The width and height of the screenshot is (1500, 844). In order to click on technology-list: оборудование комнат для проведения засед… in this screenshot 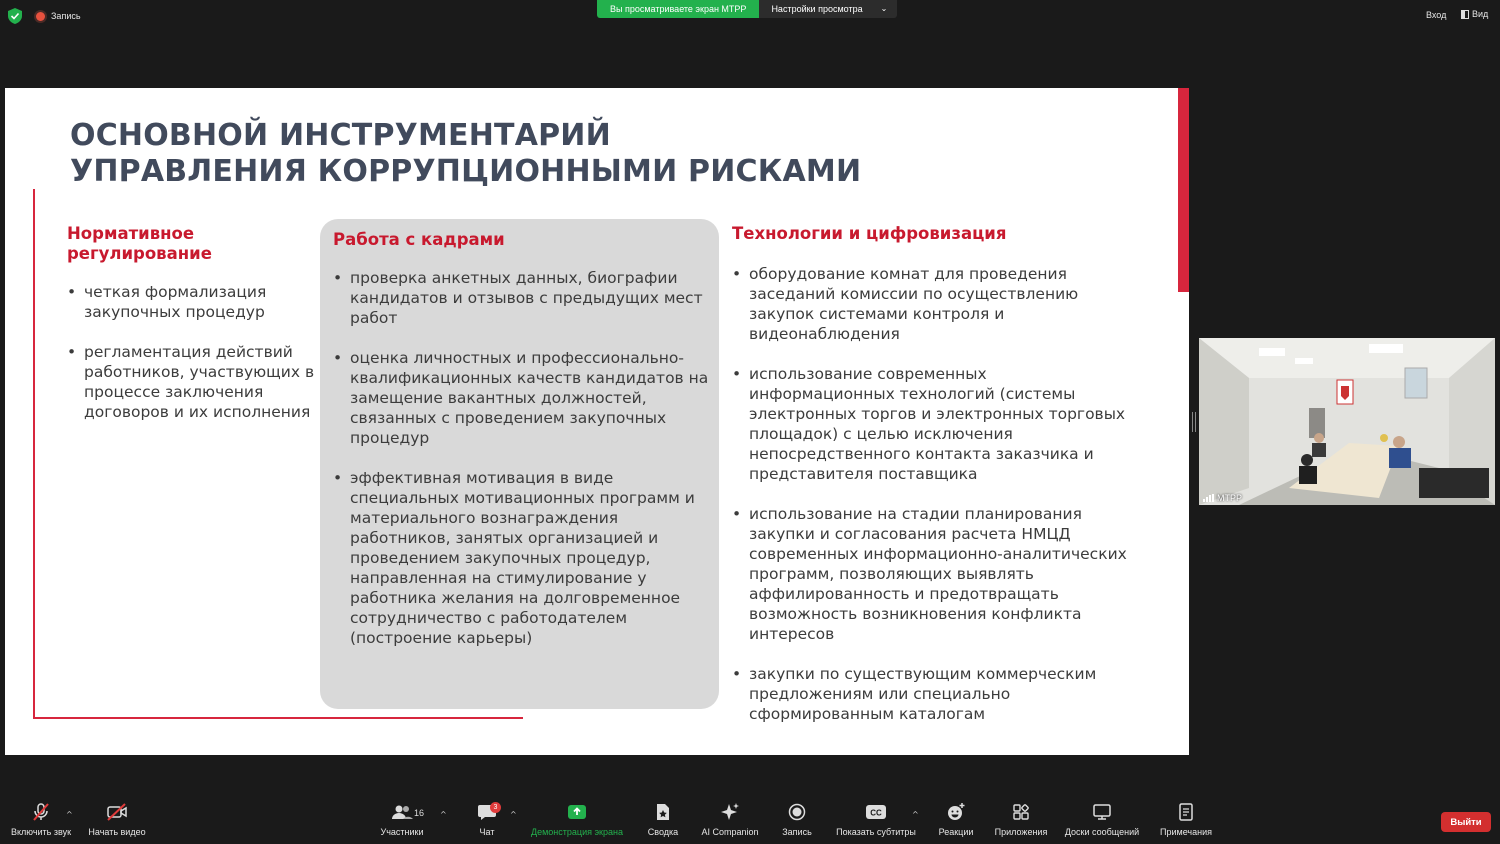, I will do `click(932, 494)`.